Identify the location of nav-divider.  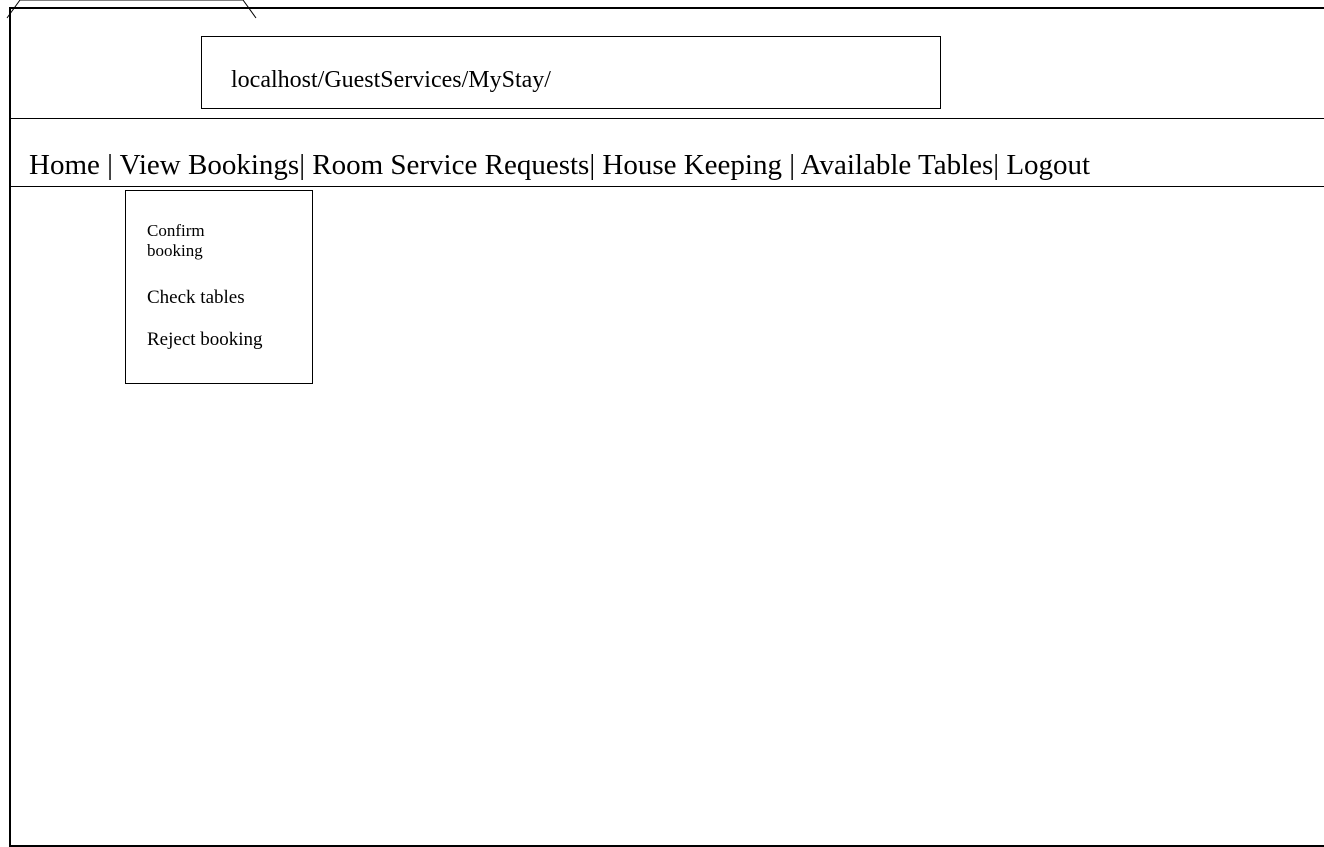
(666, 186).